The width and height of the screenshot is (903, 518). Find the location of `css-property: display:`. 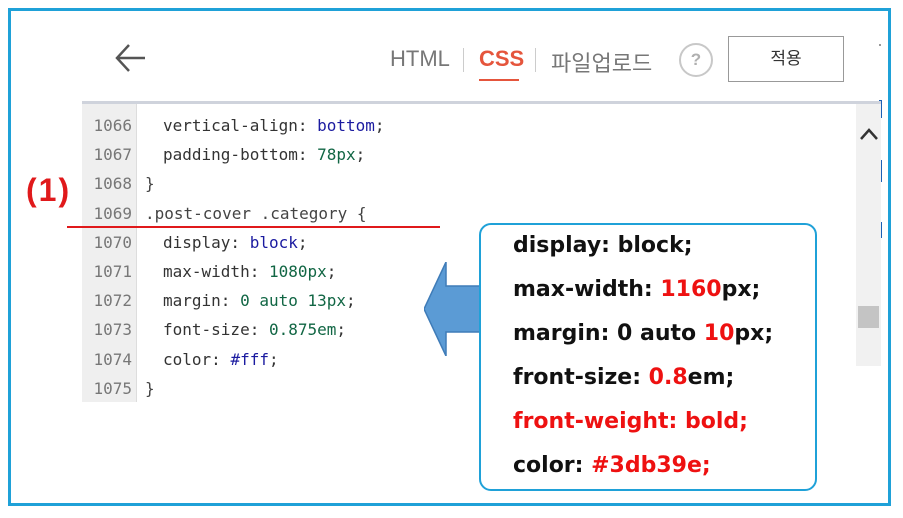

css-property: display: is located at coordinates (206, 242).